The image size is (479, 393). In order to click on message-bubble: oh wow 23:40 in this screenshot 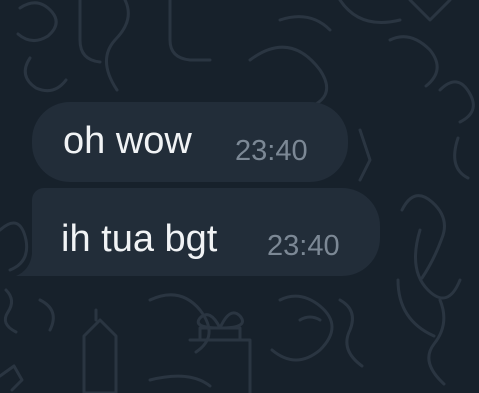, I will do `click(190, 142)`.